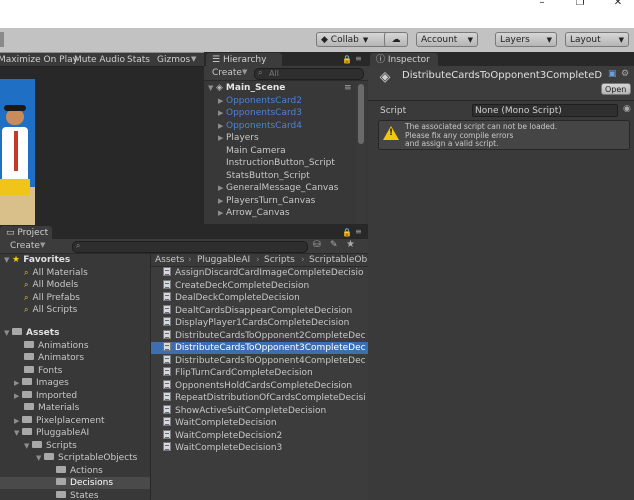 The height and width of the screenshot is (500, 634). Describe the element at coordinates (408, 60) in the screenshot. I see `inspector-tab-label: Inspector` at that location.